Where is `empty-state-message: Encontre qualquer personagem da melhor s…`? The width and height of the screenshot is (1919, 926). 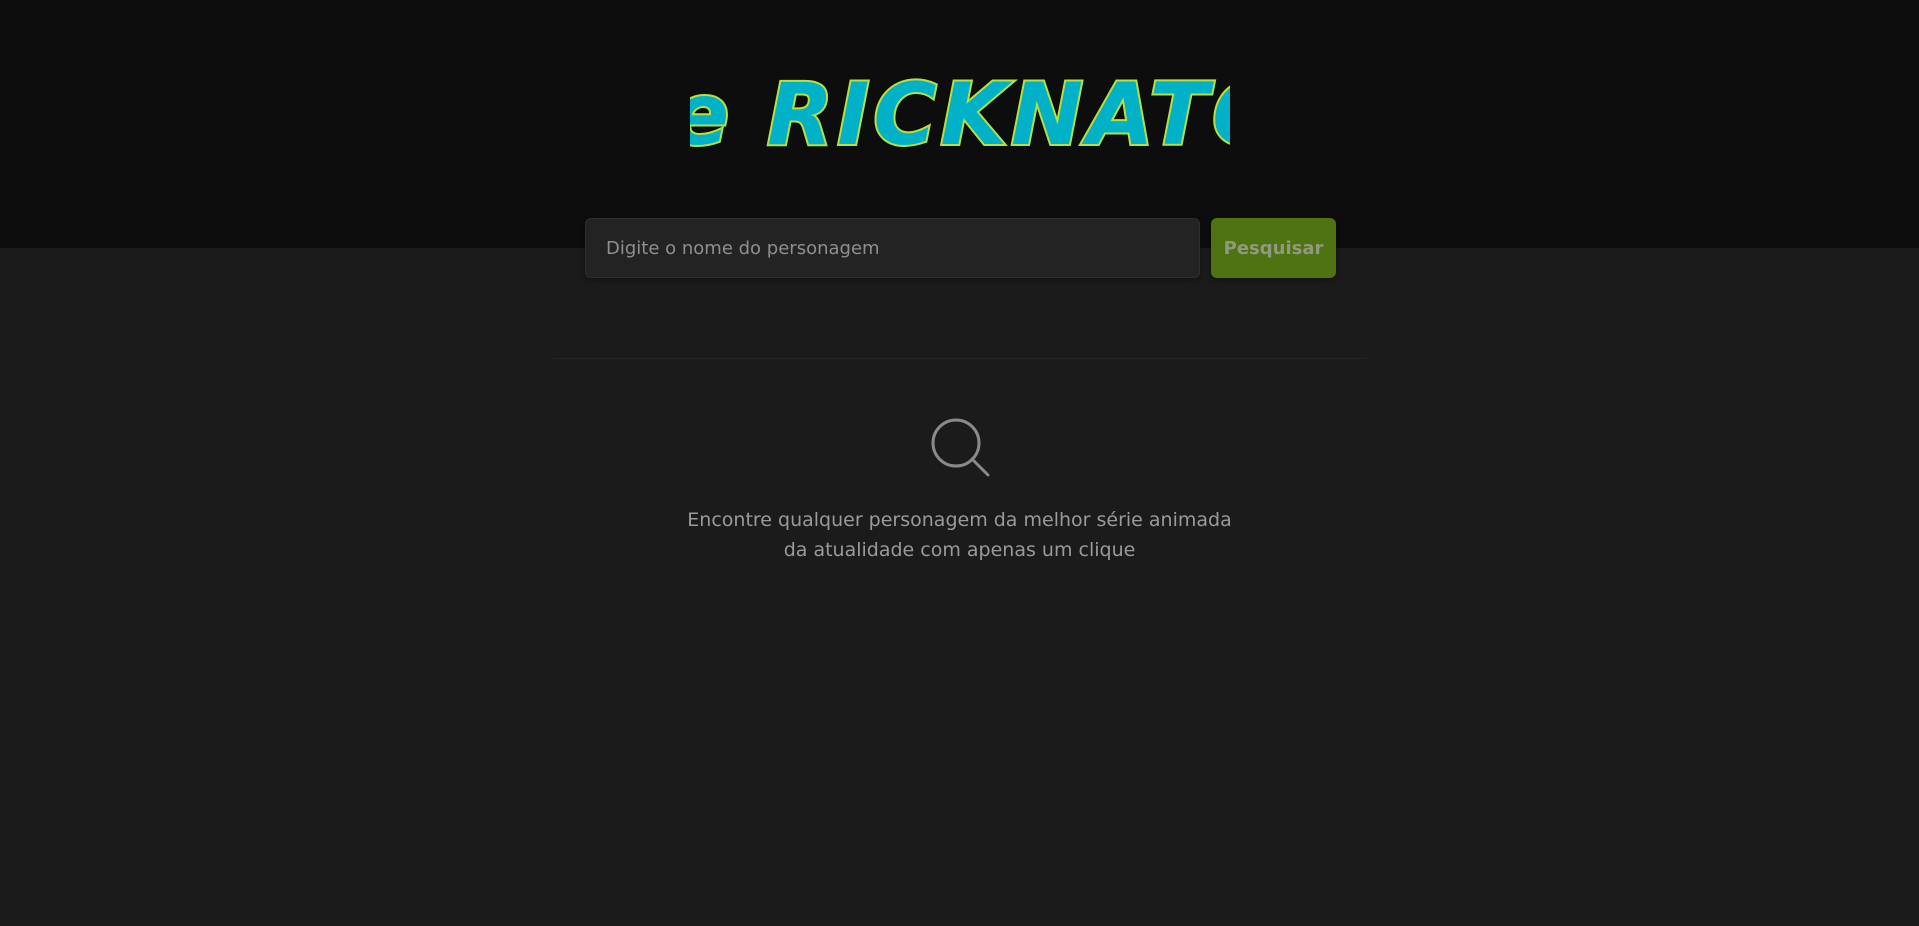 empty-state-message: Encontre qualquer personagem da melhor s… is located at coordinates (959, 535).